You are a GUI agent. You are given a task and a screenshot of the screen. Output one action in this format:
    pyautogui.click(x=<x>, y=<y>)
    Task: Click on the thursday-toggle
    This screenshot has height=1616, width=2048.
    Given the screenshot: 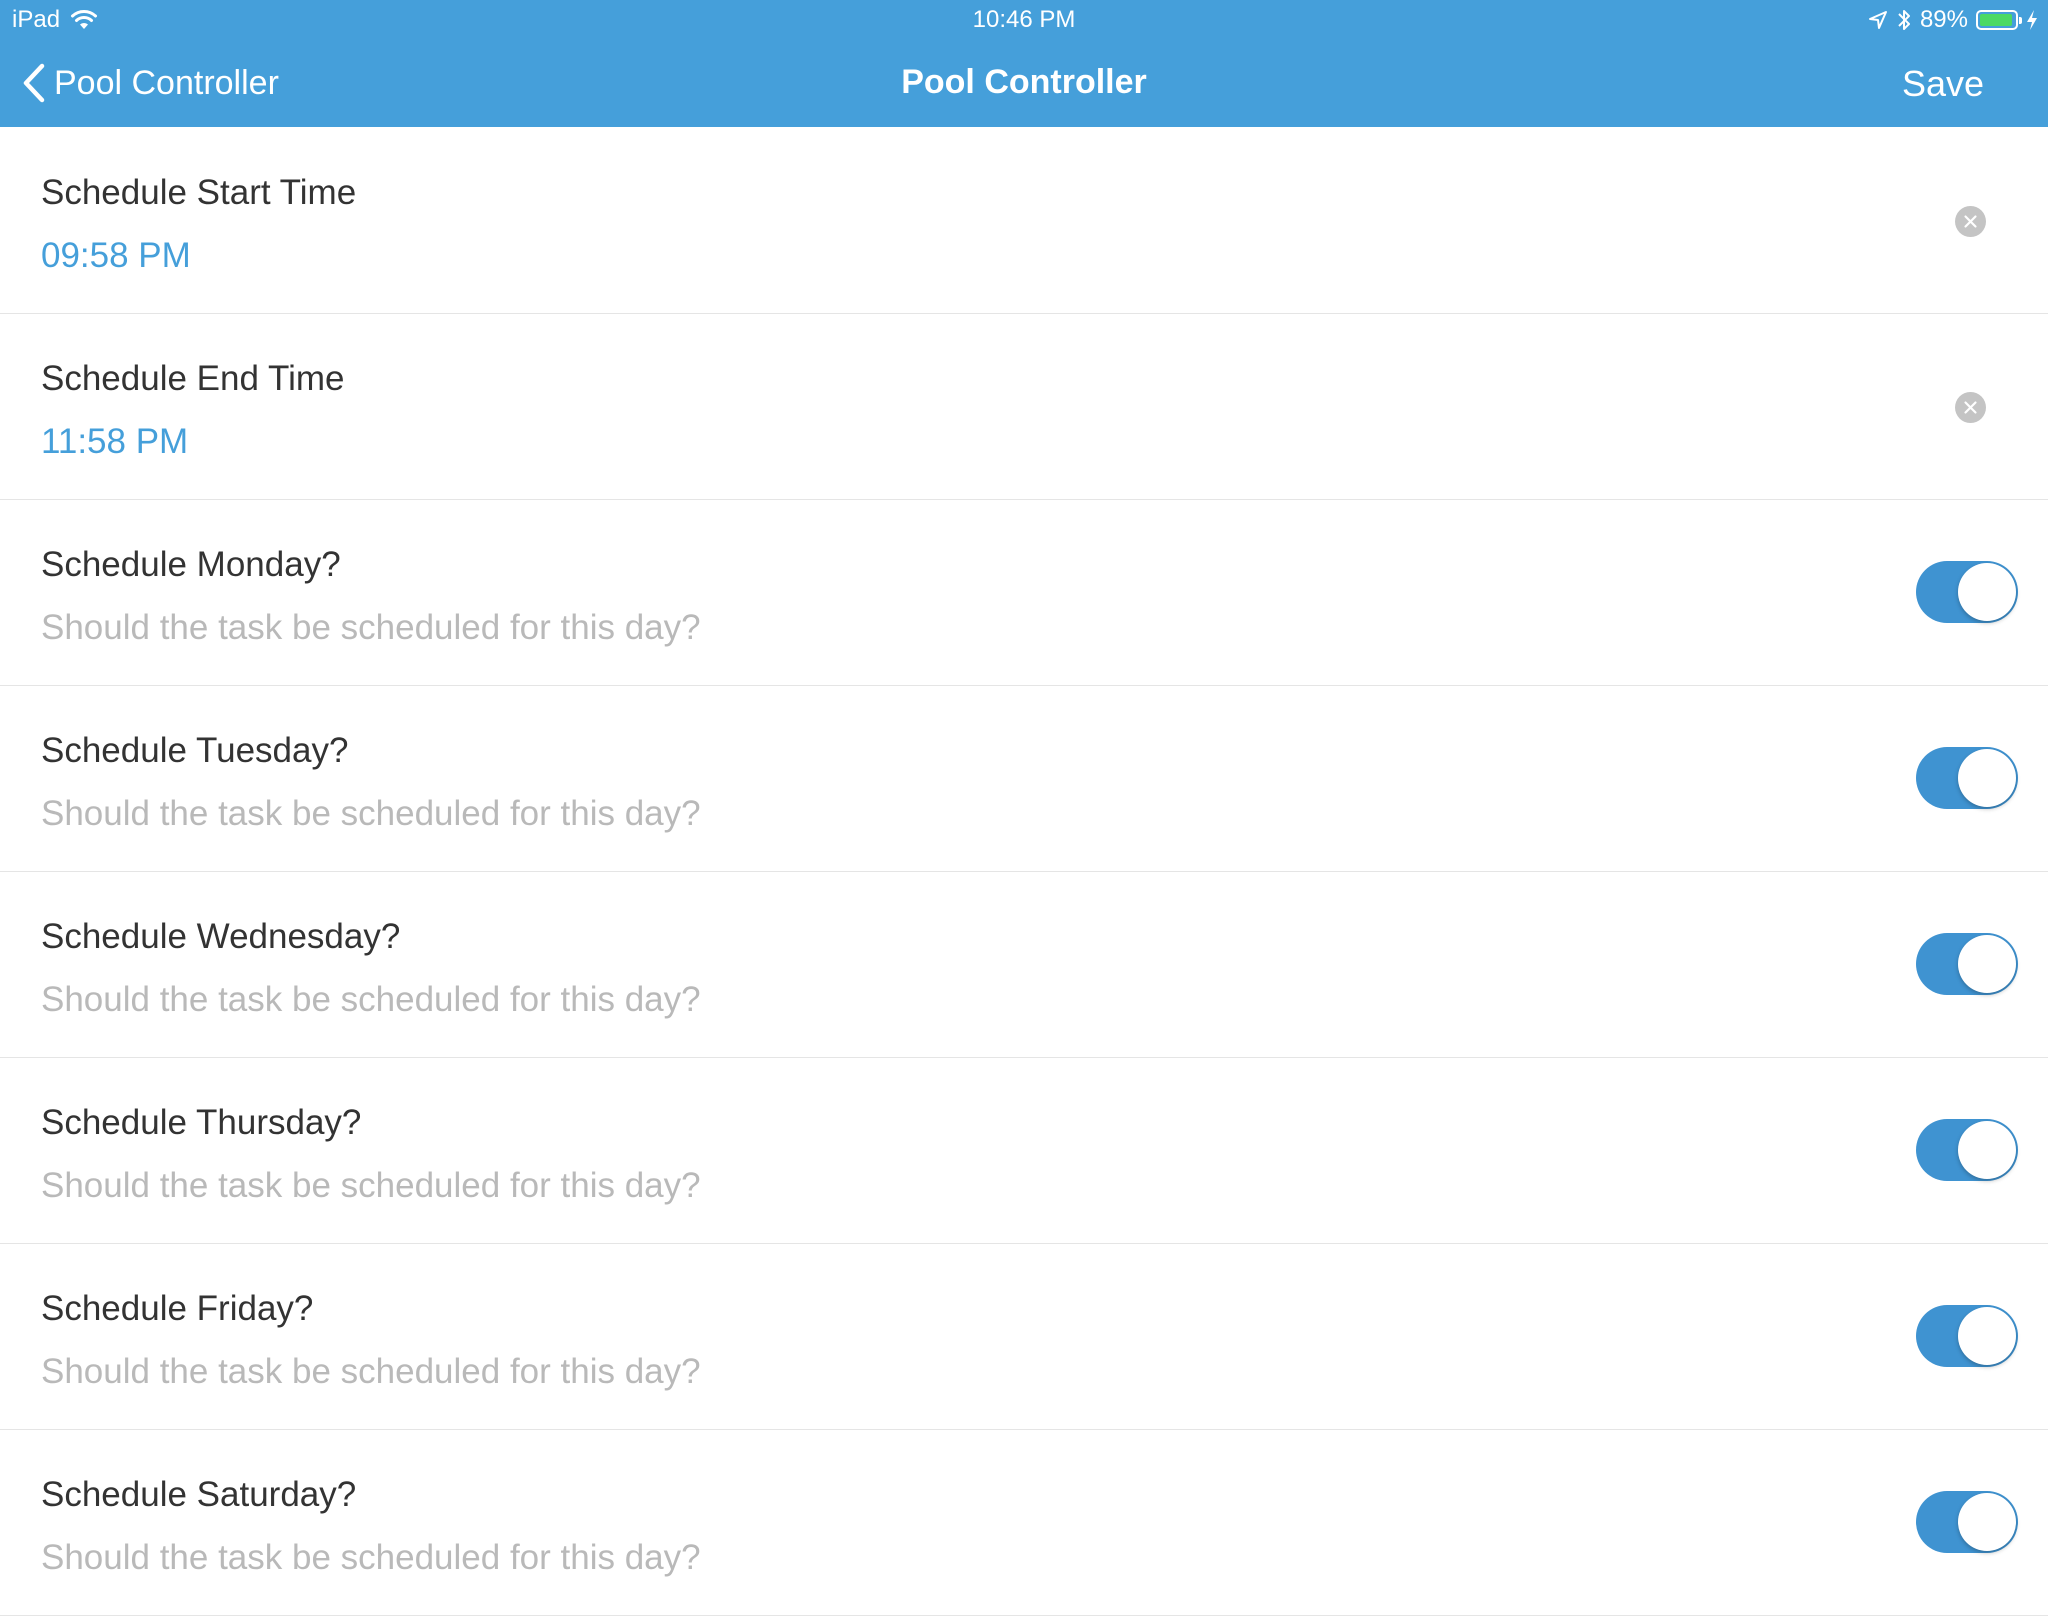 What is the action you would take?
    pyautogui.click(x=1967, y=1150)
    